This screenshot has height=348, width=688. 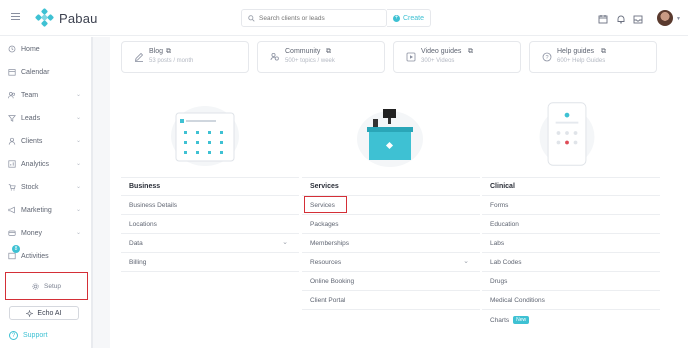 I want to click on marketing-icon, so click(x=12, y=210).